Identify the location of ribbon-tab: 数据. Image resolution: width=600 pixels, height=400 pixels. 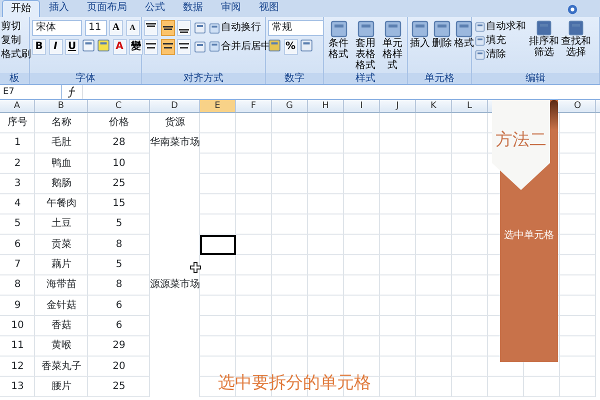
(193, 8).